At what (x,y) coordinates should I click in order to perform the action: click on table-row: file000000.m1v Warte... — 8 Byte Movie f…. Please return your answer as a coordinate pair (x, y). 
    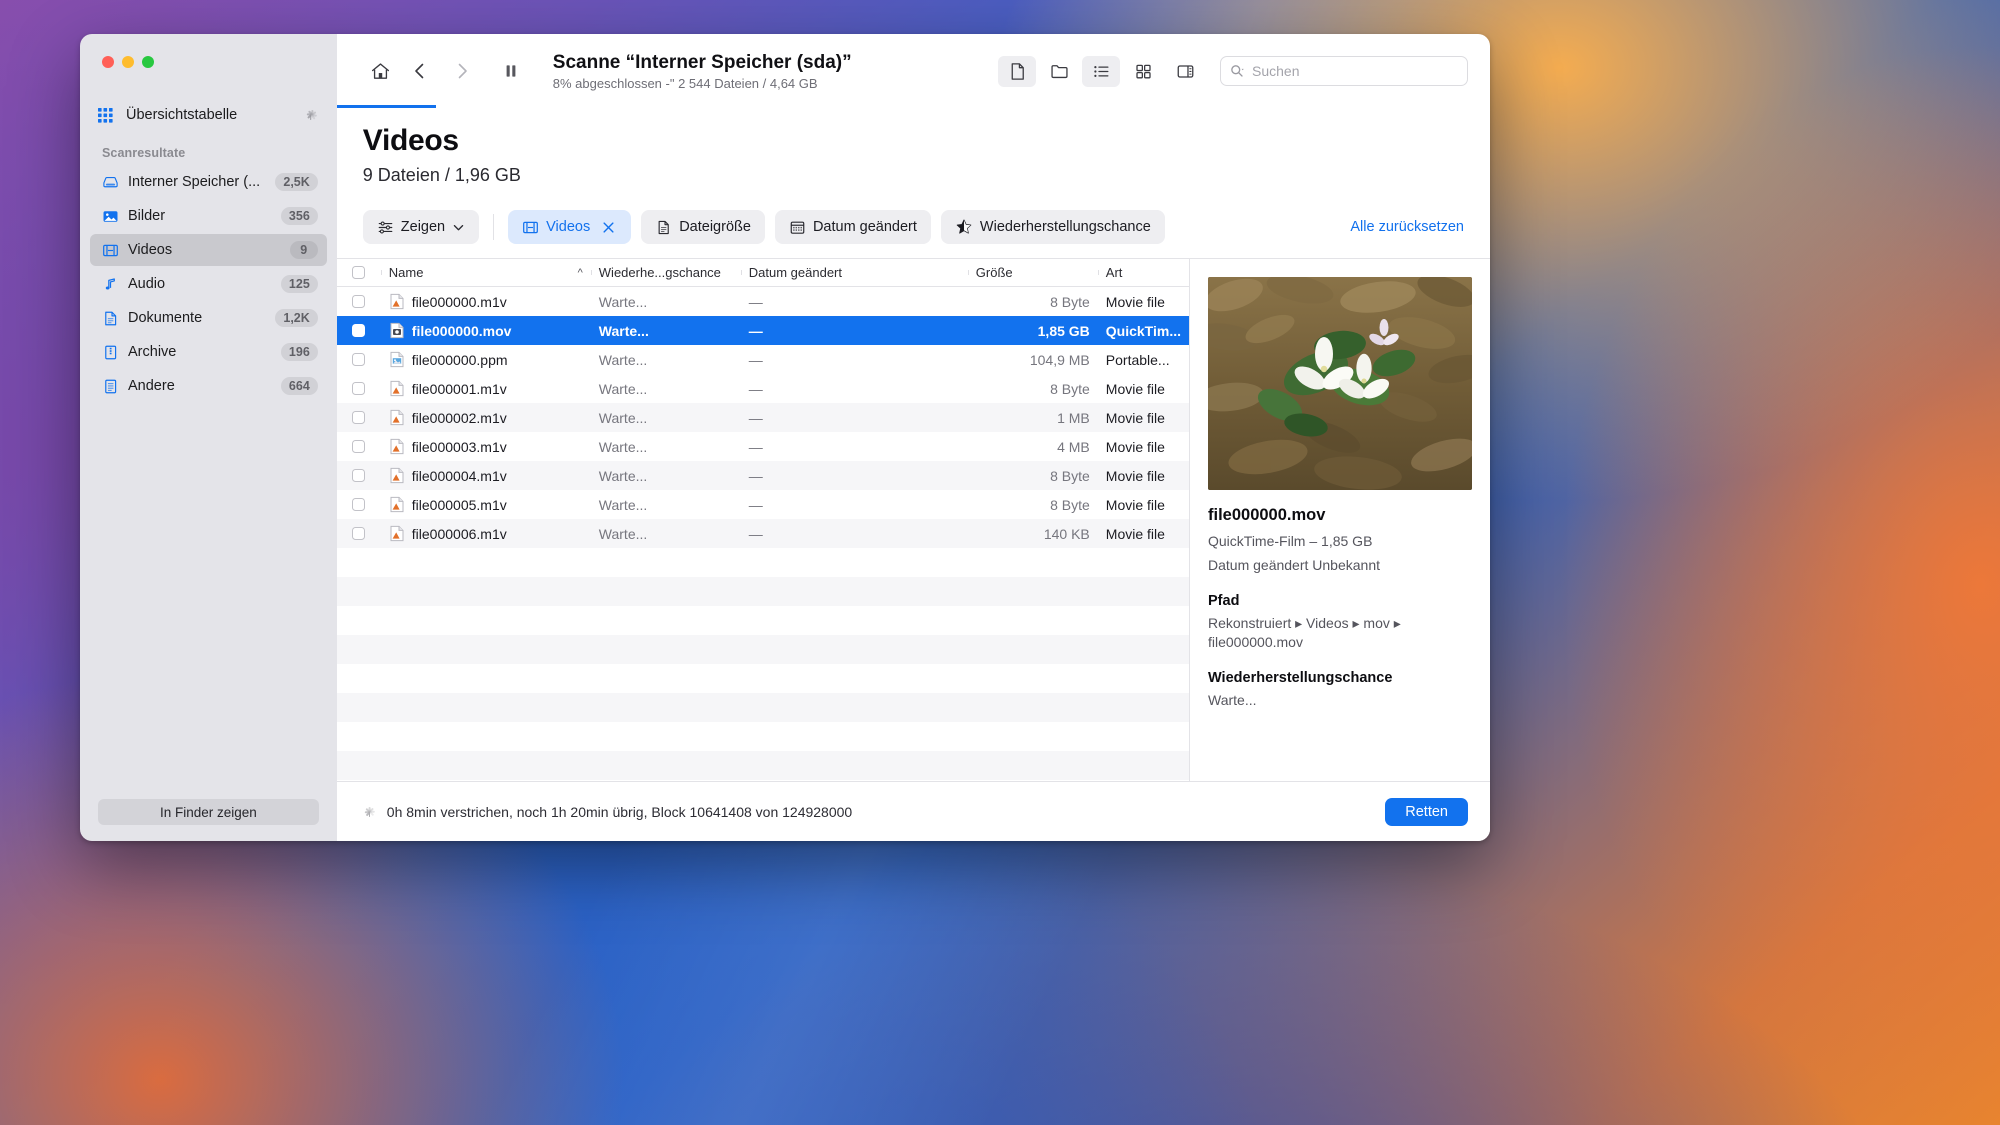
    Looking at the image, I should click on (763, 301).